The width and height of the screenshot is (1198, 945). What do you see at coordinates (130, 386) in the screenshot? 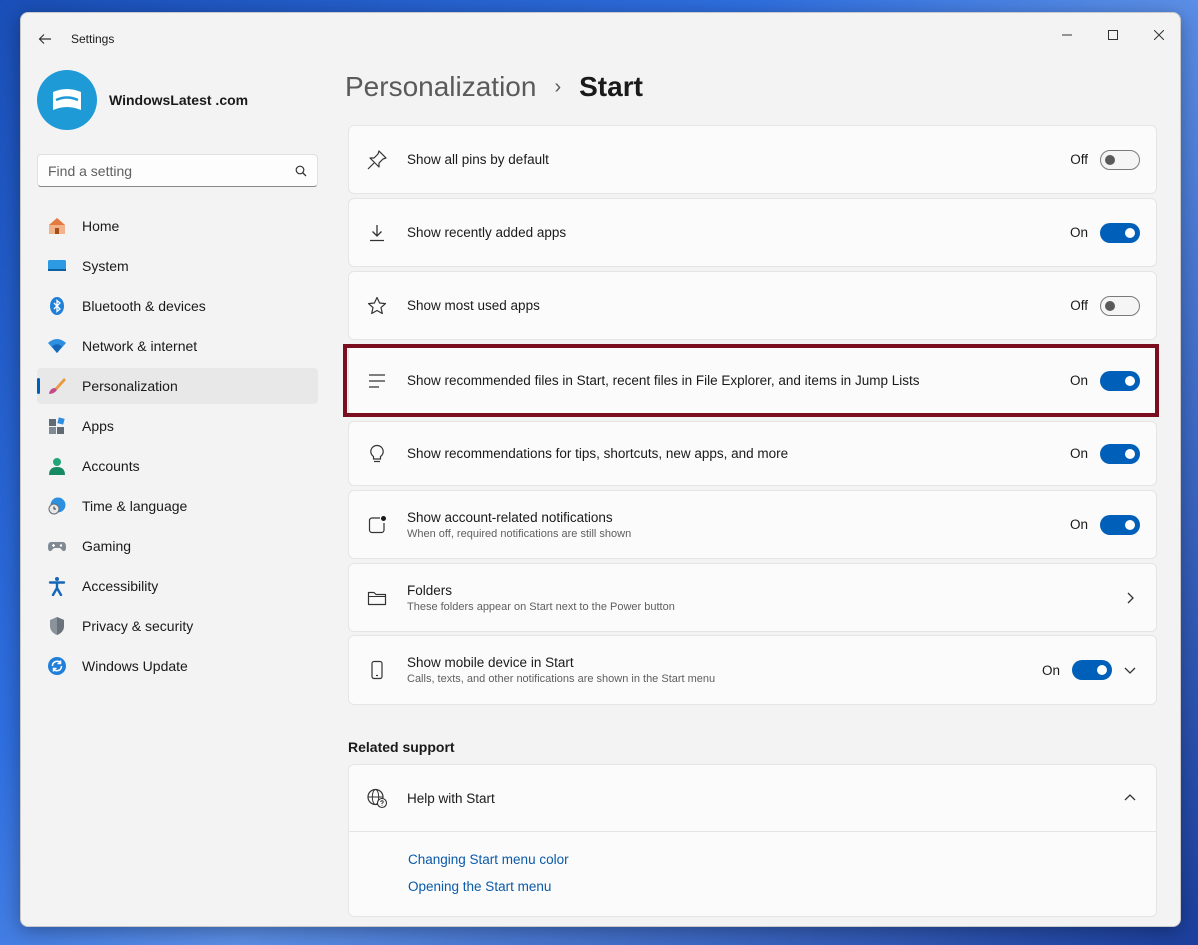
I see `sidebar-item-label: Personalization` at bounding box center [130, 386].